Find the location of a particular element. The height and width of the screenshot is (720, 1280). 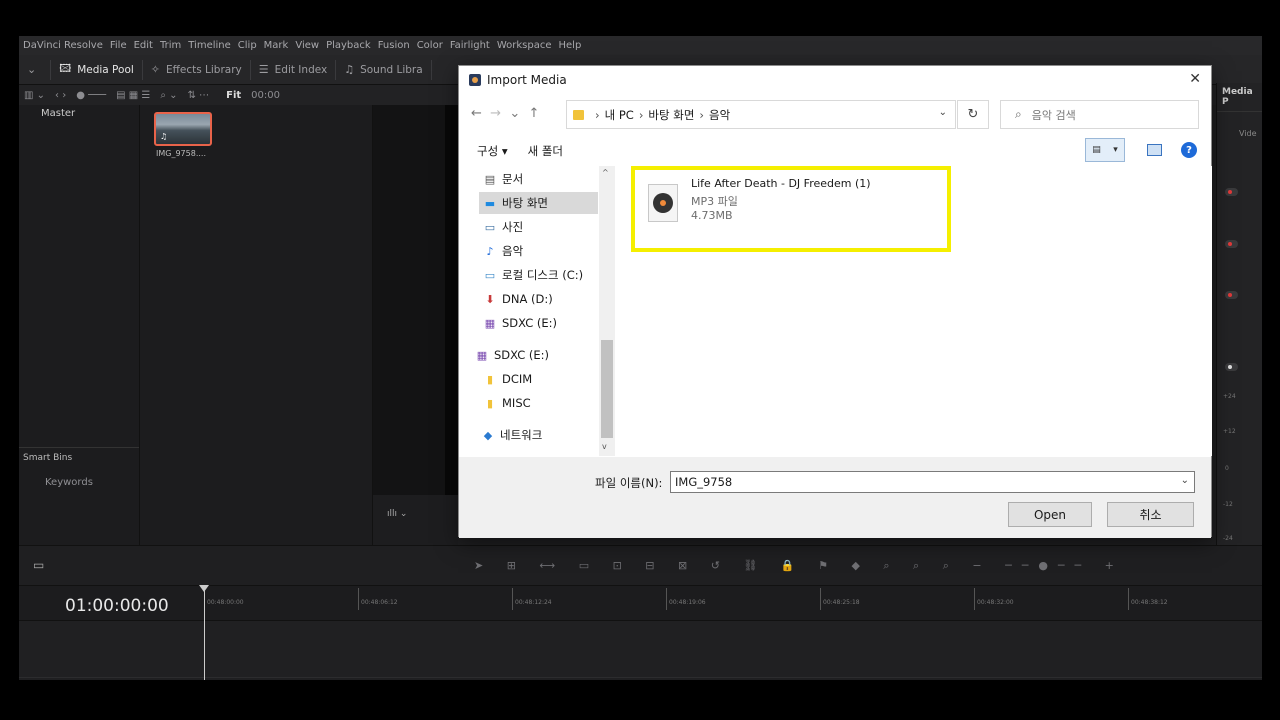

network-icon: ◆ is located at coordinates (488, 435).